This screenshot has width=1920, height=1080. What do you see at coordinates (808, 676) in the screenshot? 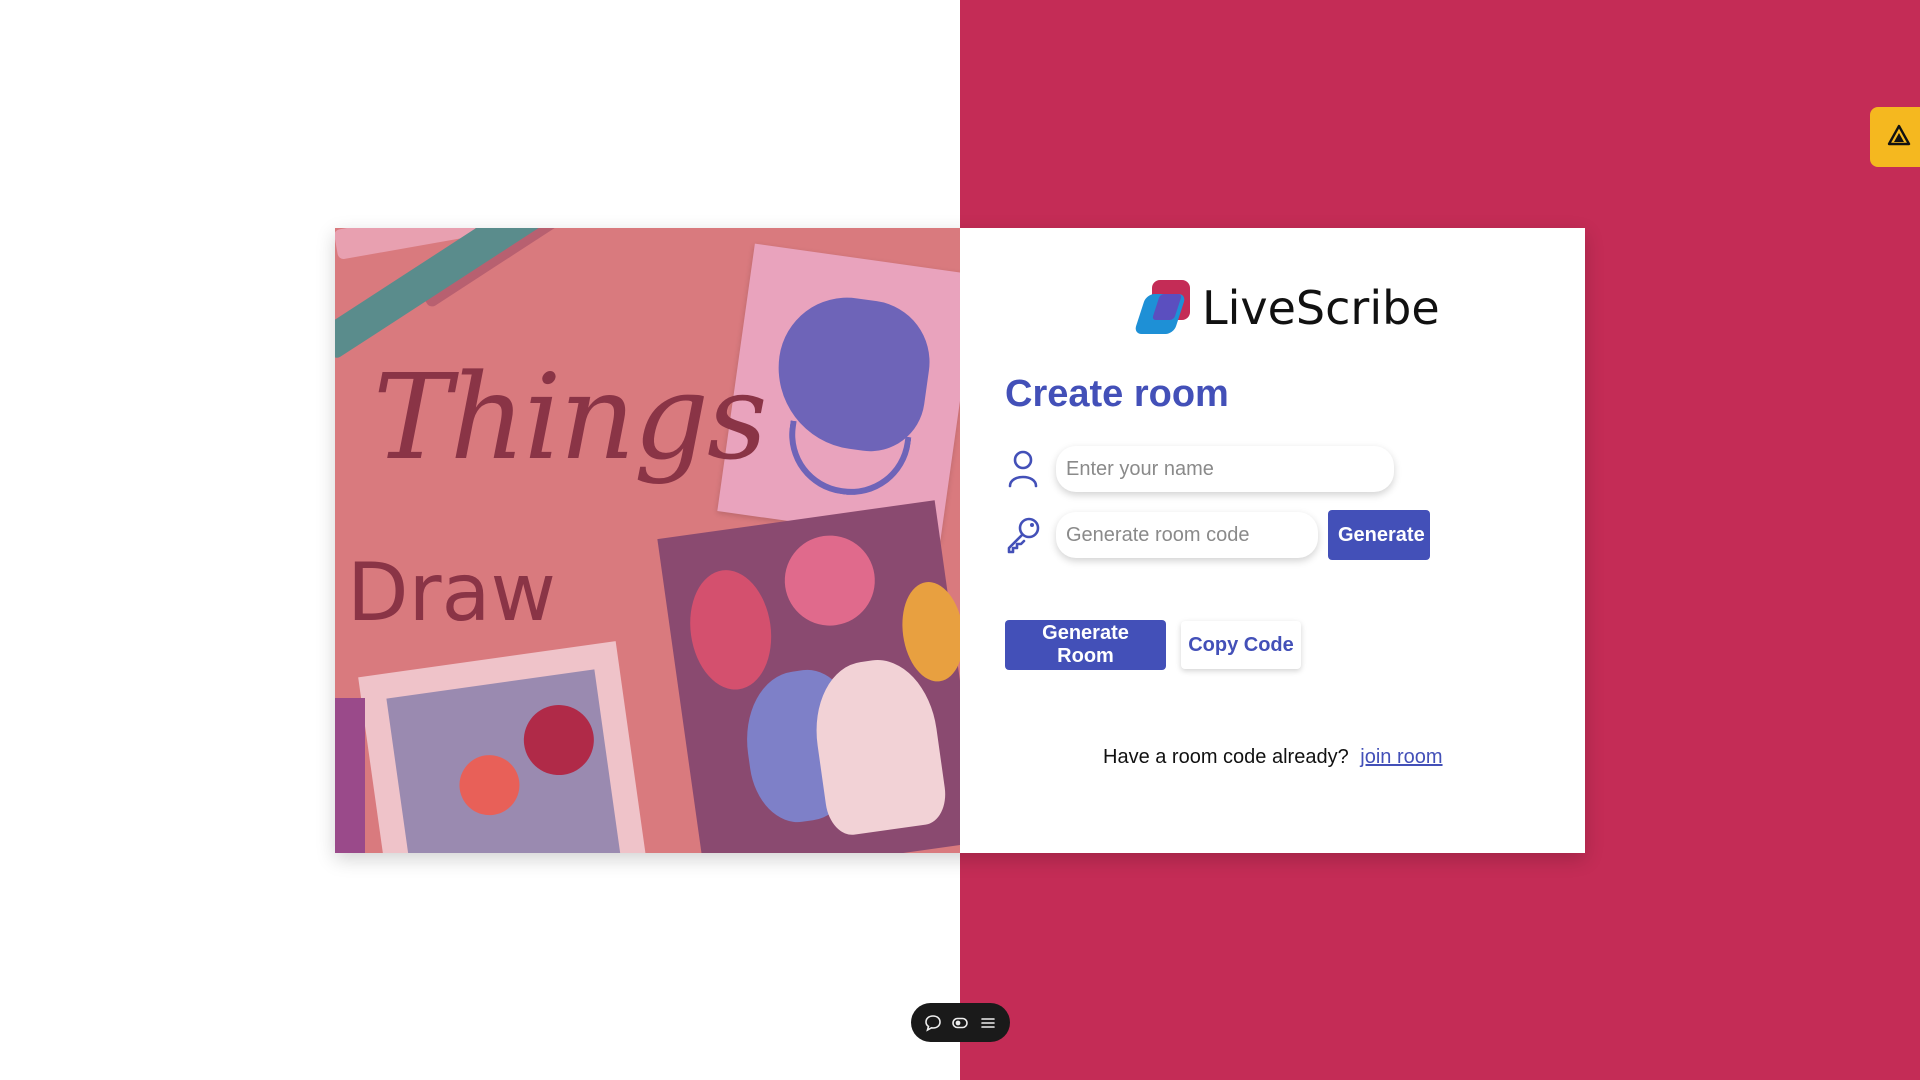
I see `leaves-illustration` at bounding box center [808, 676].